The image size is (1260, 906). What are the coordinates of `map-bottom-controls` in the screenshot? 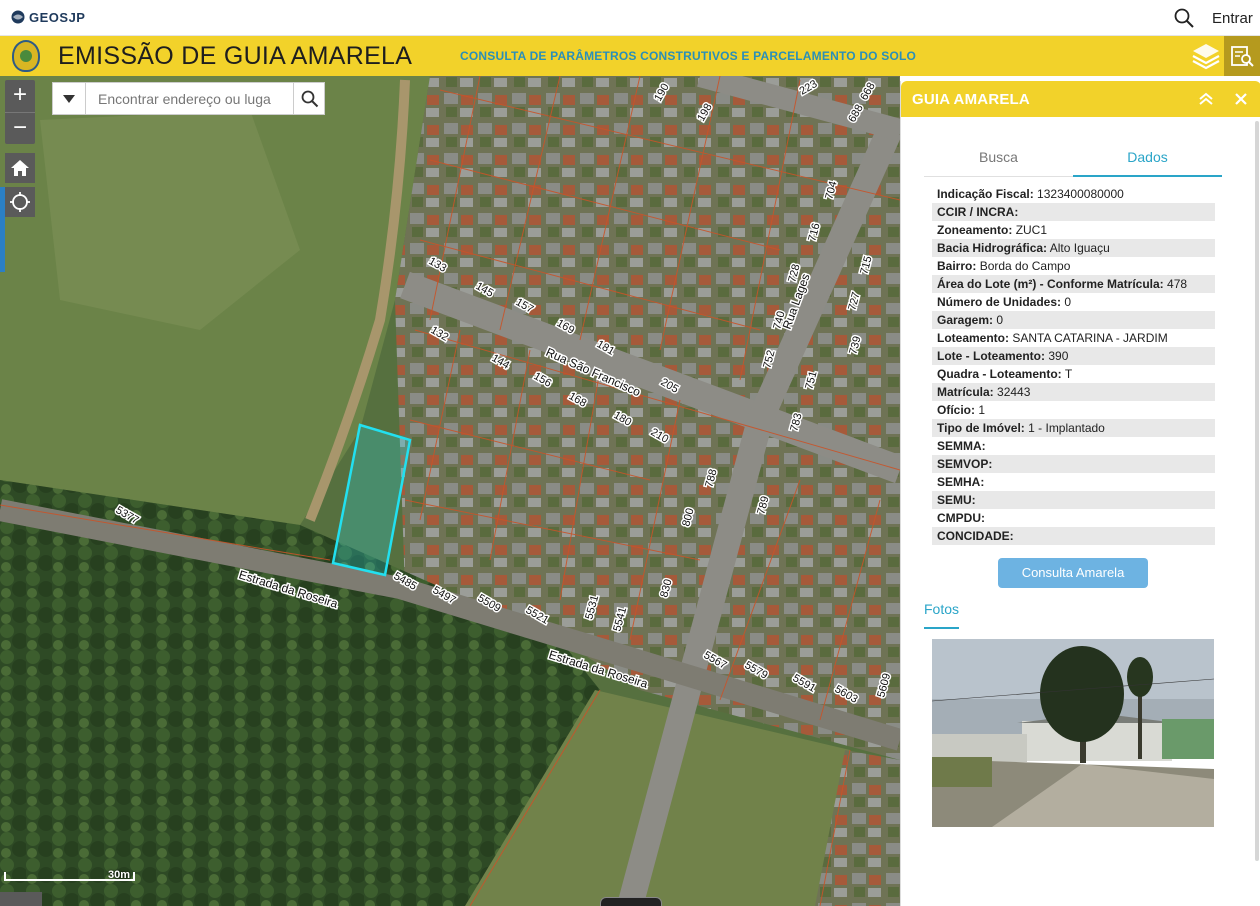 It's located at (21, 899).